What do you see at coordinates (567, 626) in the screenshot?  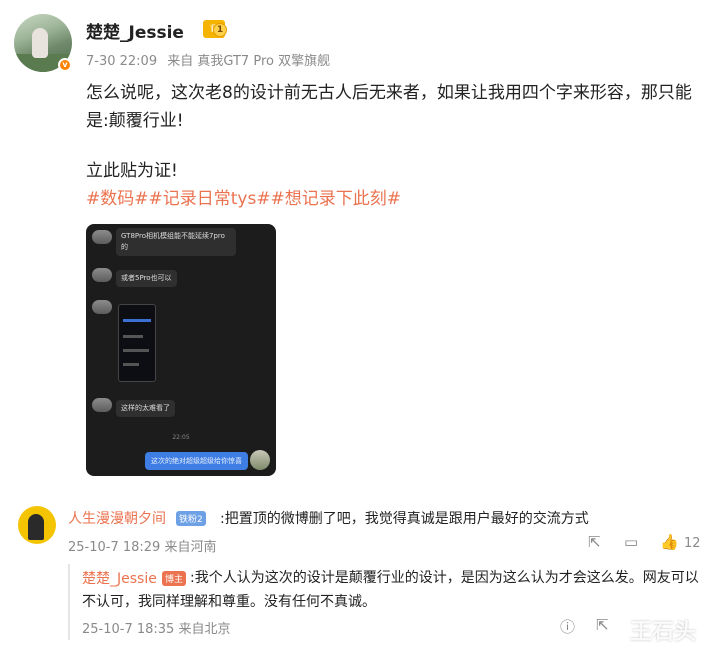 I see `report-icon: ⓘ` at bounding box center [567, 626].